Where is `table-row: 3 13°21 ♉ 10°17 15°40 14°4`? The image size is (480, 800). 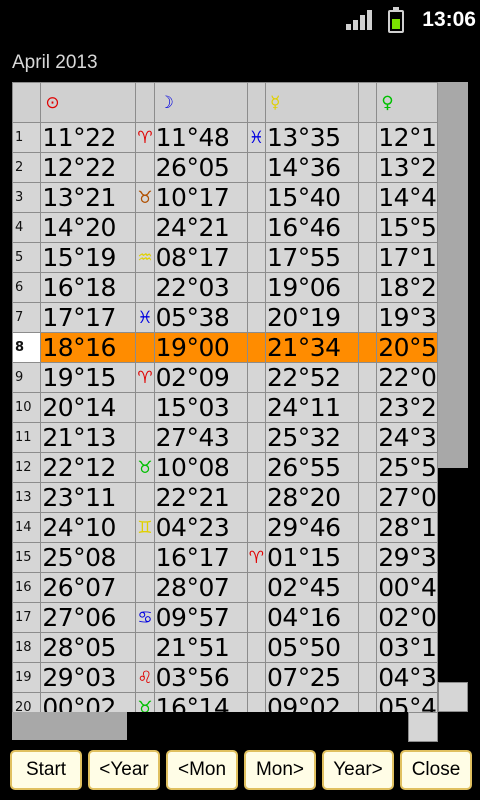 table-row: 3 13°21 ♉ 10°17 15°40 14°4 is located at coordinates (225, 197).